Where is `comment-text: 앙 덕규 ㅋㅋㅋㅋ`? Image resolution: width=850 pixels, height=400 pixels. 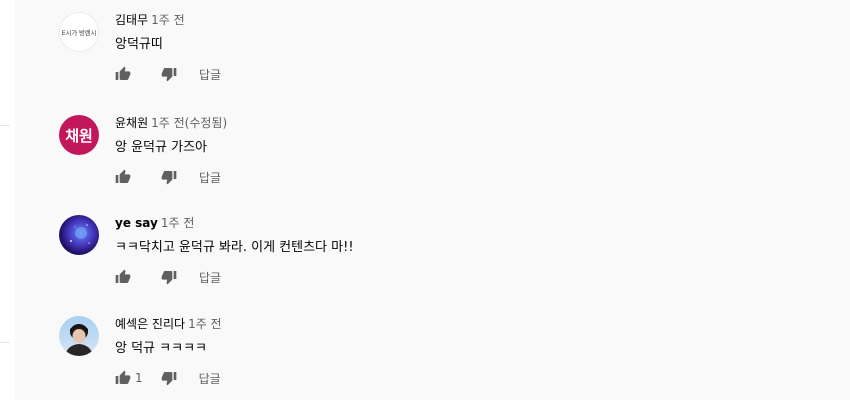 comment-text: 앙 덕규 ㅋㅋㅋㅋ is located at coordinates (161, 348).